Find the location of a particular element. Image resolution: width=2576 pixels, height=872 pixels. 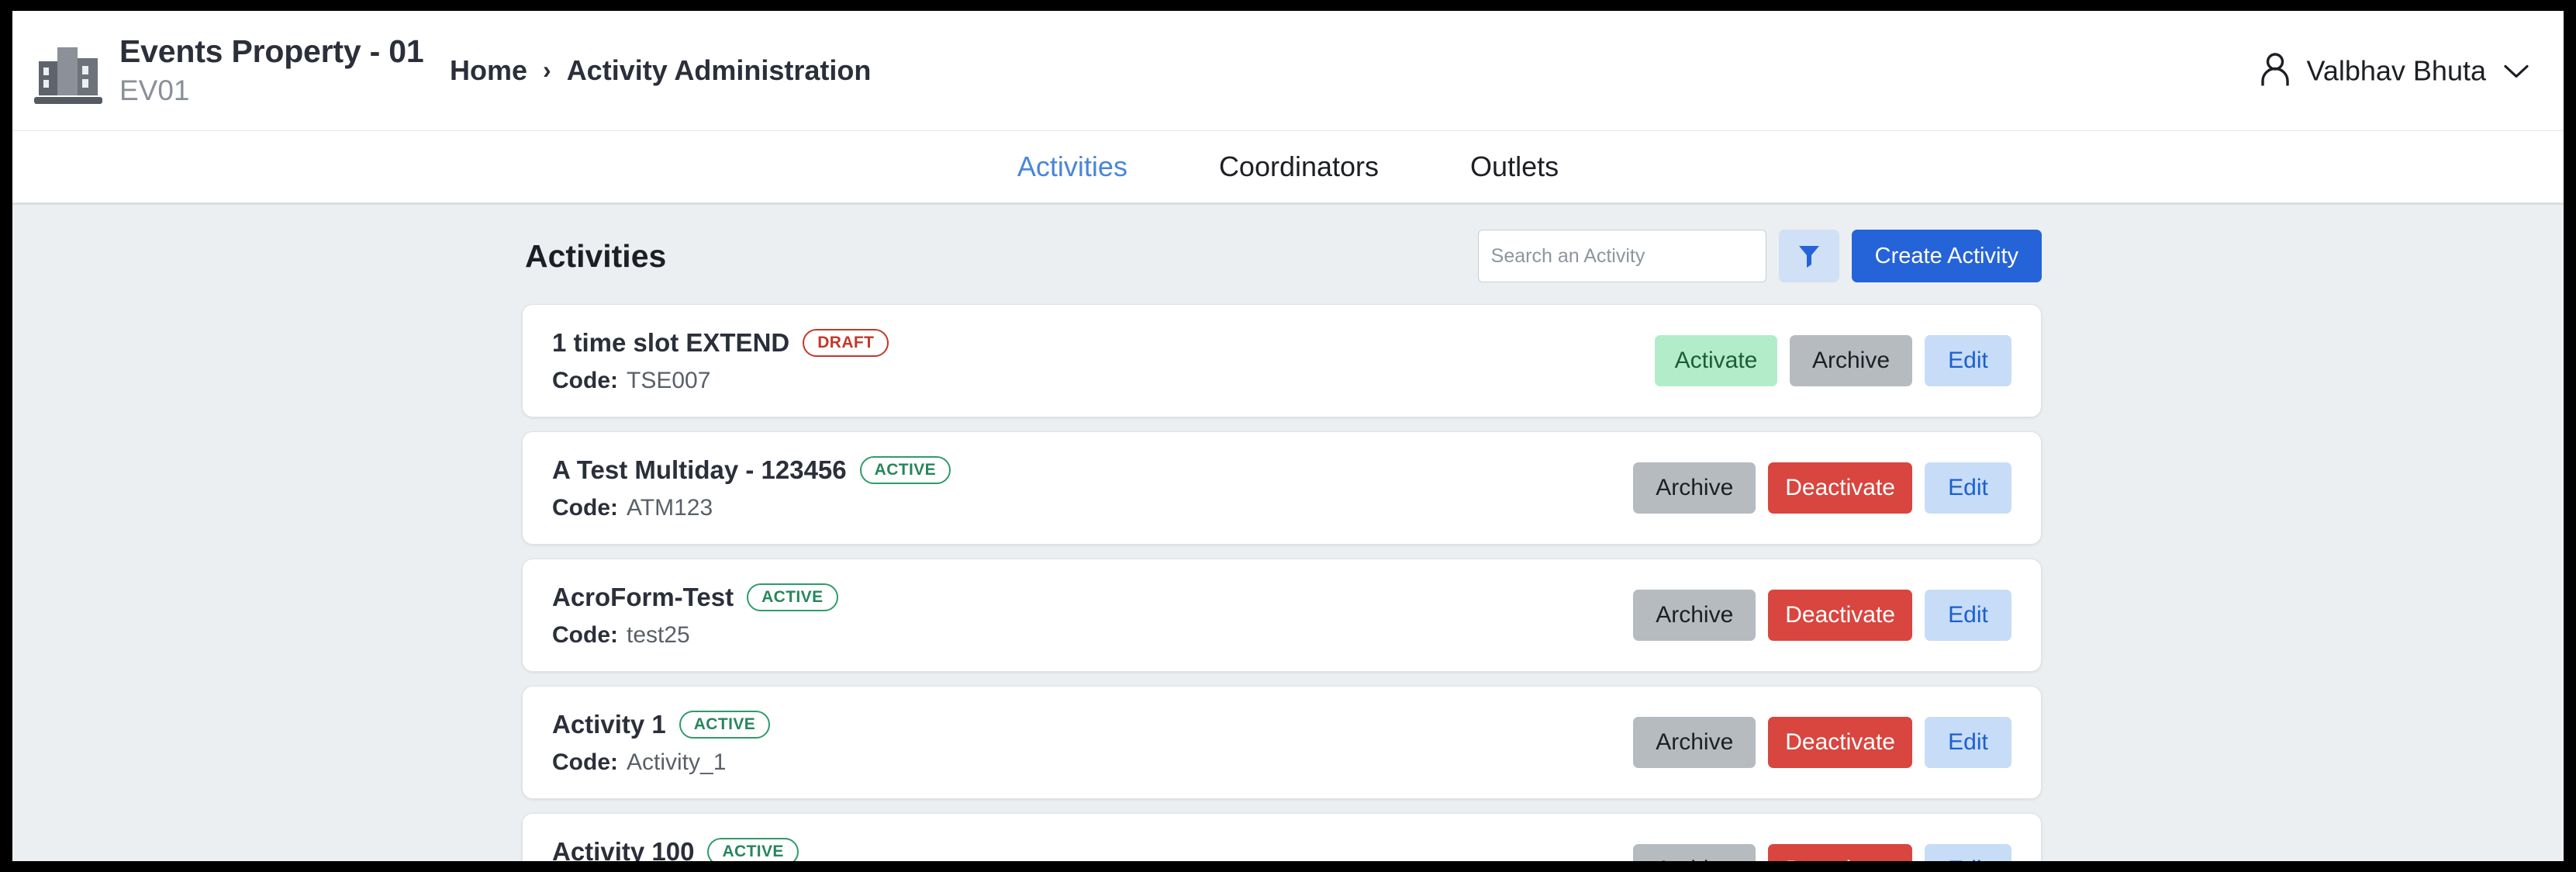

filter-funnel-icon is located at coordinates (1809, 256).